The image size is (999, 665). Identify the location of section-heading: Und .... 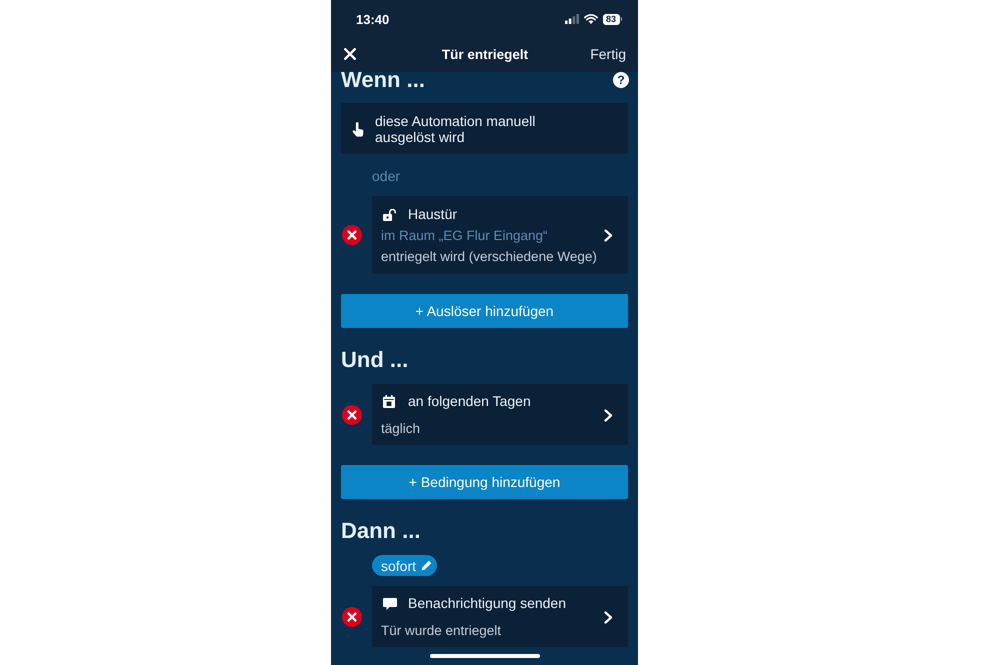
(374, 360).